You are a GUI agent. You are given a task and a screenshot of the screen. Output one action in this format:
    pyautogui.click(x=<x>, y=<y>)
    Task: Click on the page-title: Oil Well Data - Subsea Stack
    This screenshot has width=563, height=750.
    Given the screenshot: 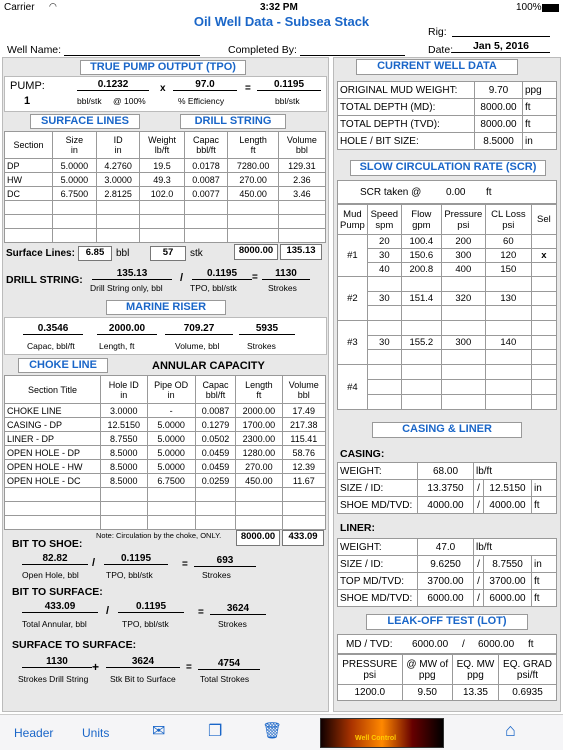 What is the action you would take?
    pyautogui.click(x=281, y=21)
    